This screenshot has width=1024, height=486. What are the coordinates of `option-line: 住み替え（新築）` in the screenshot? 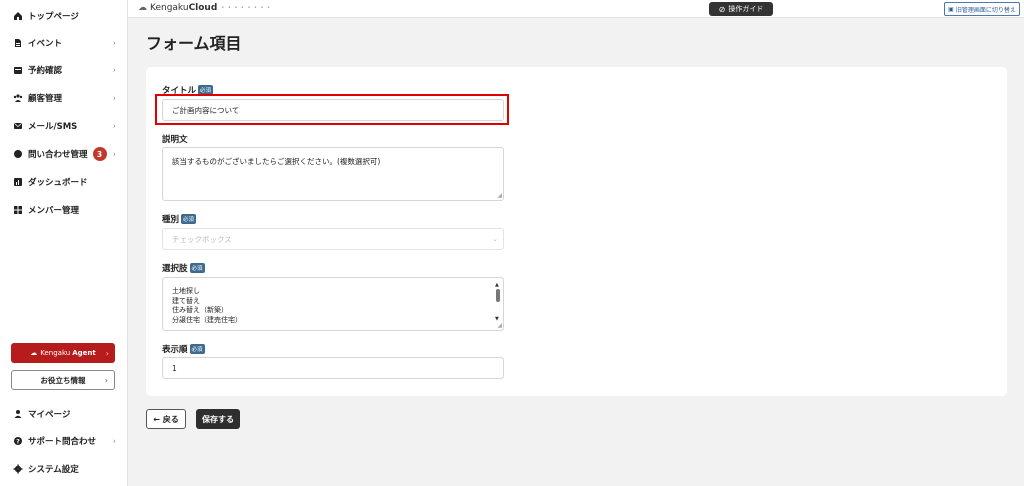 It's located at (200, 310).